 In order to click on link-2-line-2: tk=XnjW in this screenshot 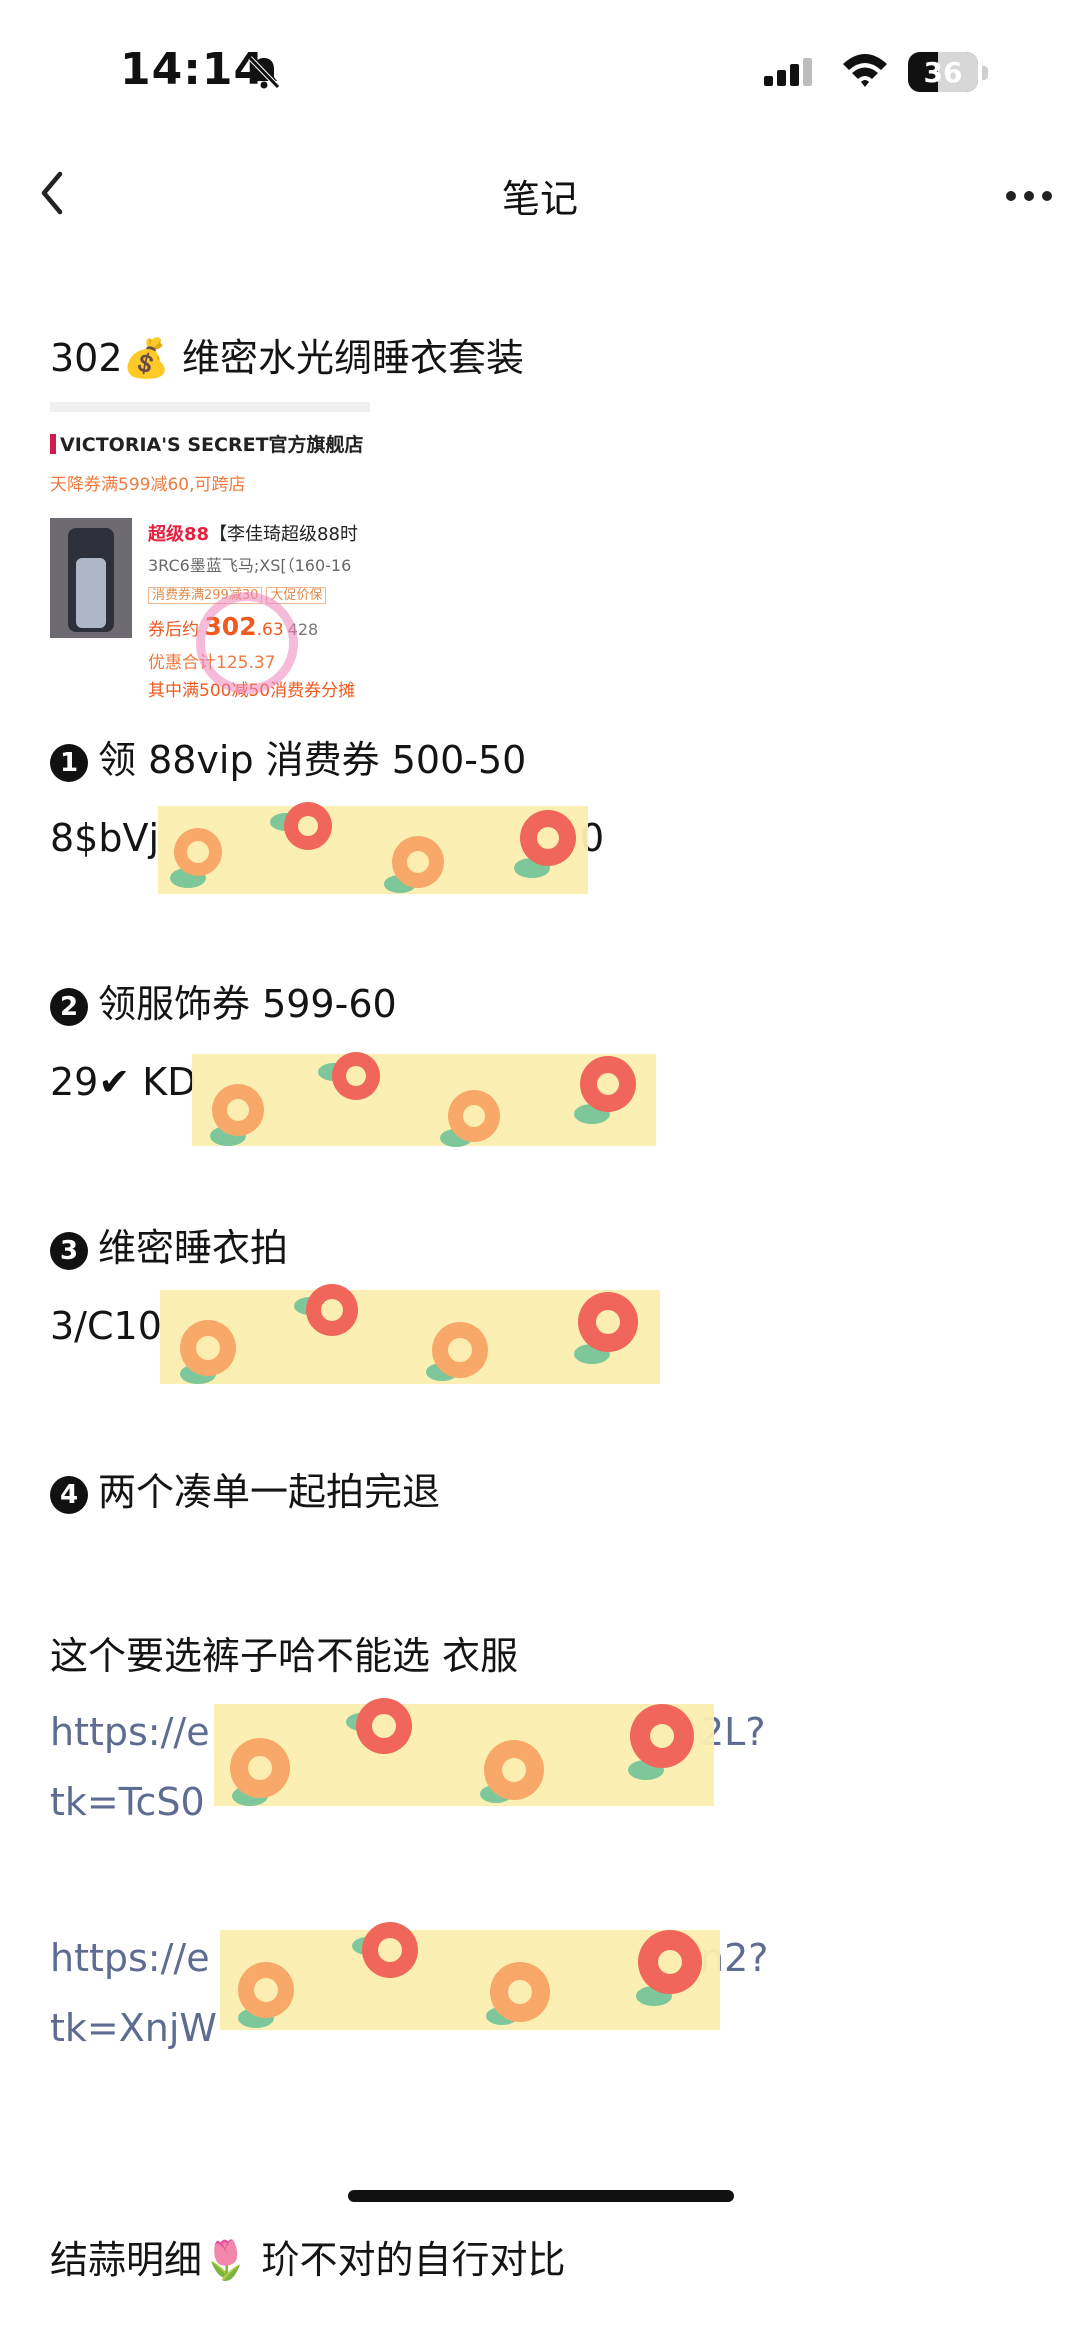, I will do `click(133, 2028)`.